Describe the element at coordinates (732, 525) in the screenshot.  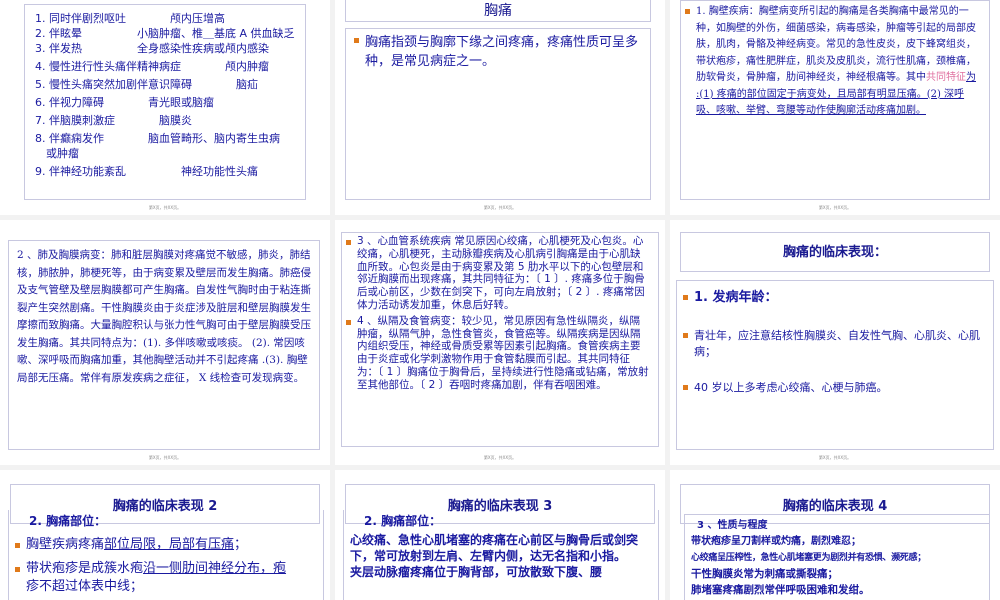
I see `section-heading: 3 、性质与程度` at that location.